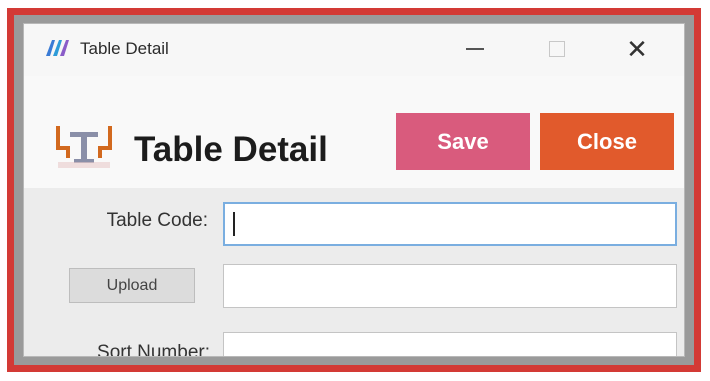  I want to click on upload-path-field, so click(450, 286).